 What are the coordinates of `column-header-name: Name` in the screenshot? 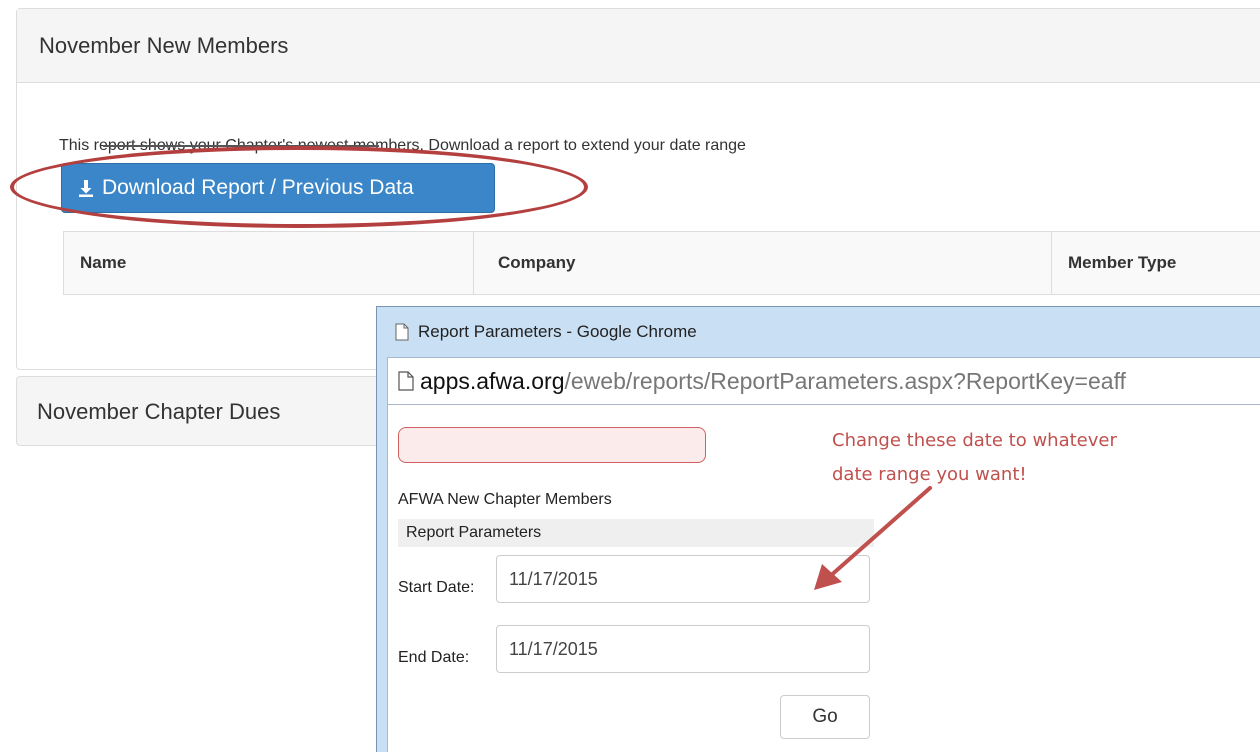 It's located at (269, 263).